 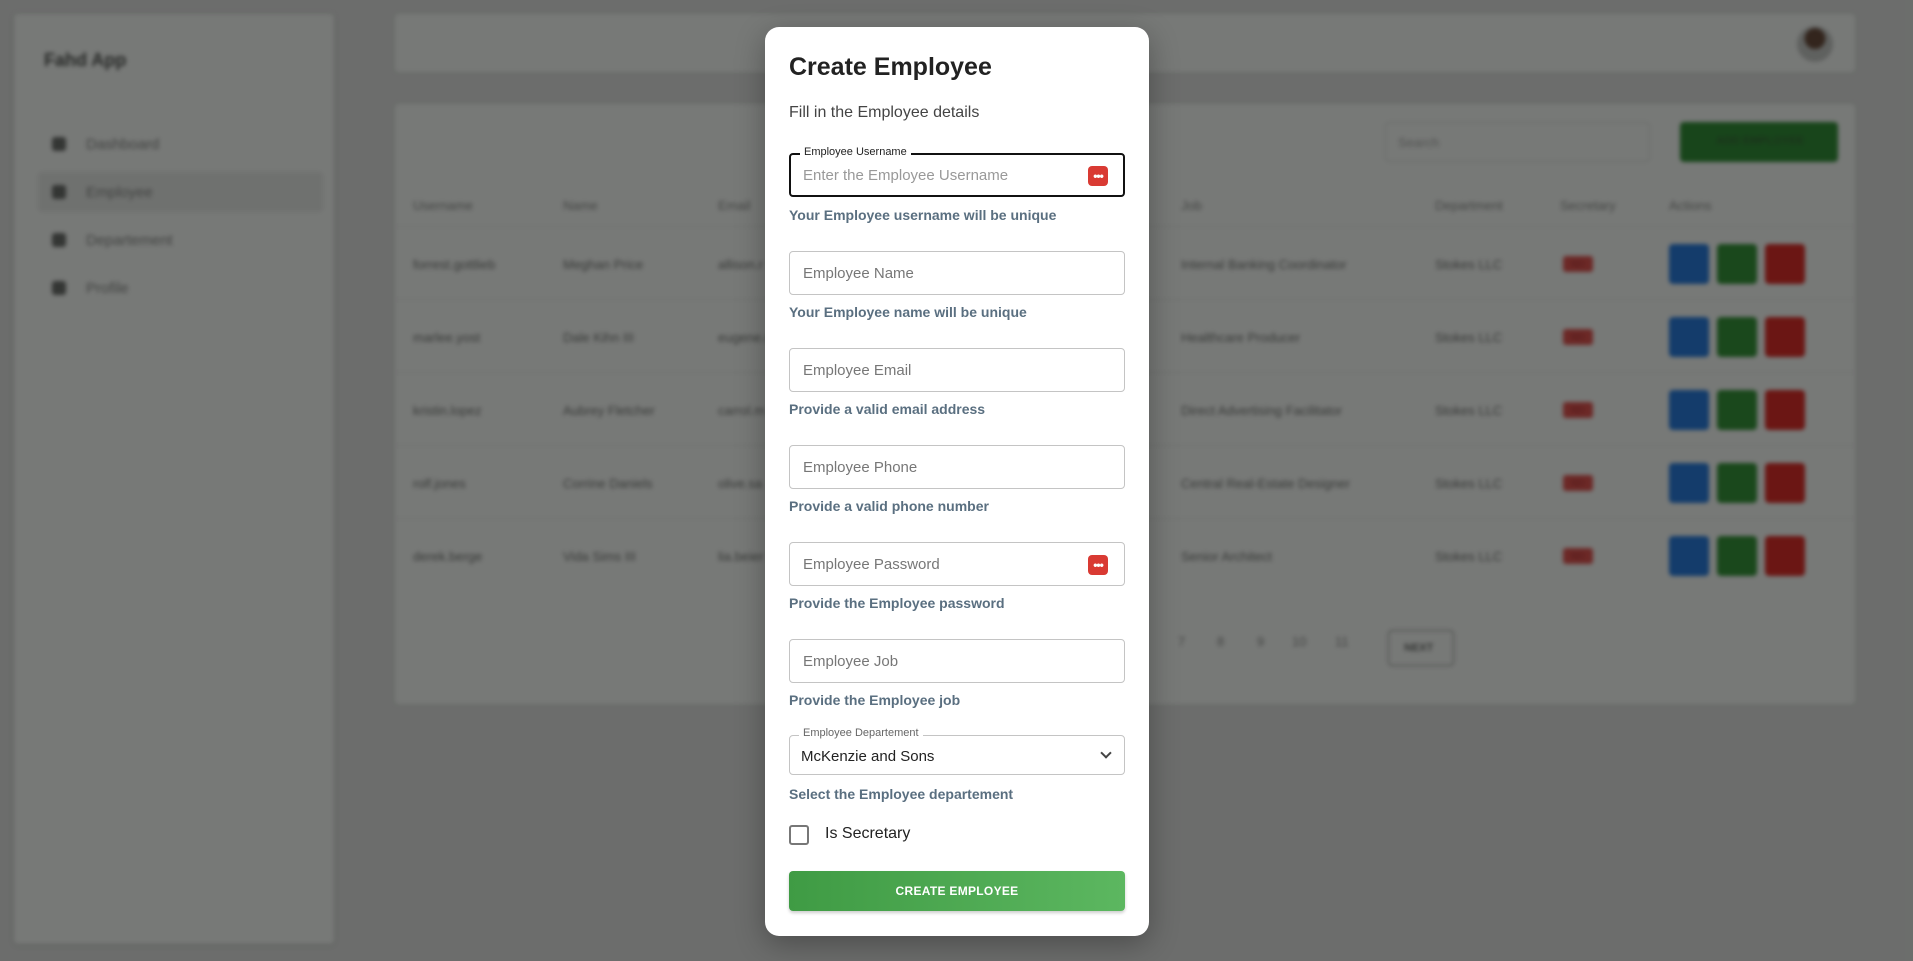 I want to click on name-helper-text: Your Employee name will be unique, so click(x=908, y=312).